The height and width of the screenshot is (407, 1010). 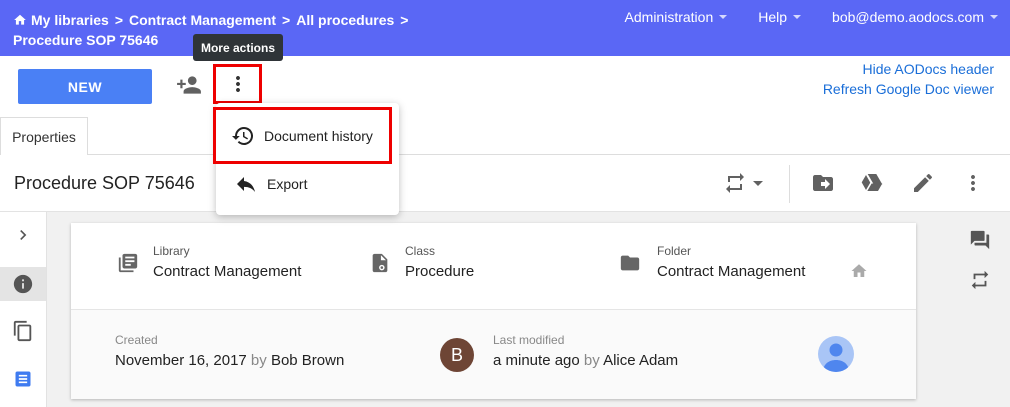 I want to click on menu-item-export: Export, so click(x=307, y=184).